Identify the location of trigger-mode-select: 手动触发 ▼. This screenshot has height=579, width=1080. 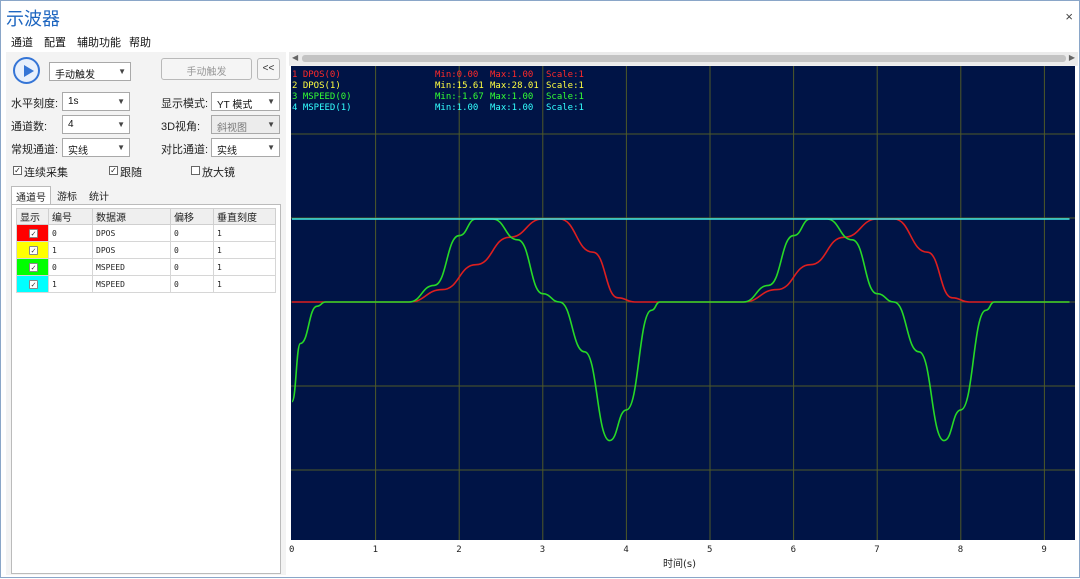
(90, 71).